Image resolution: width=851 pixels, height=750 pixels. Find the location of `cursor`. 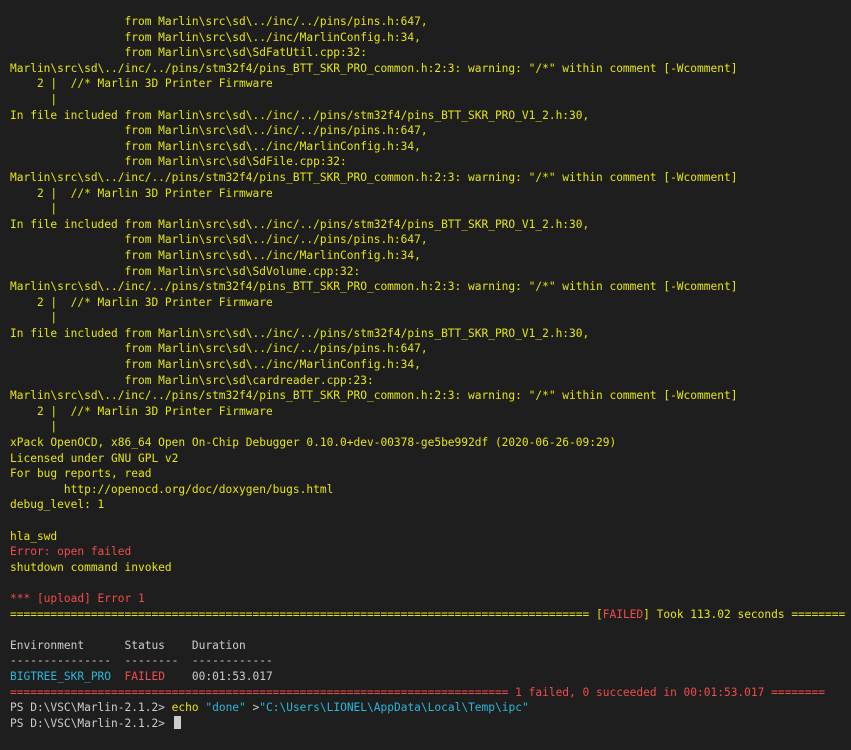

cursor is located at coordinates (177, 722).